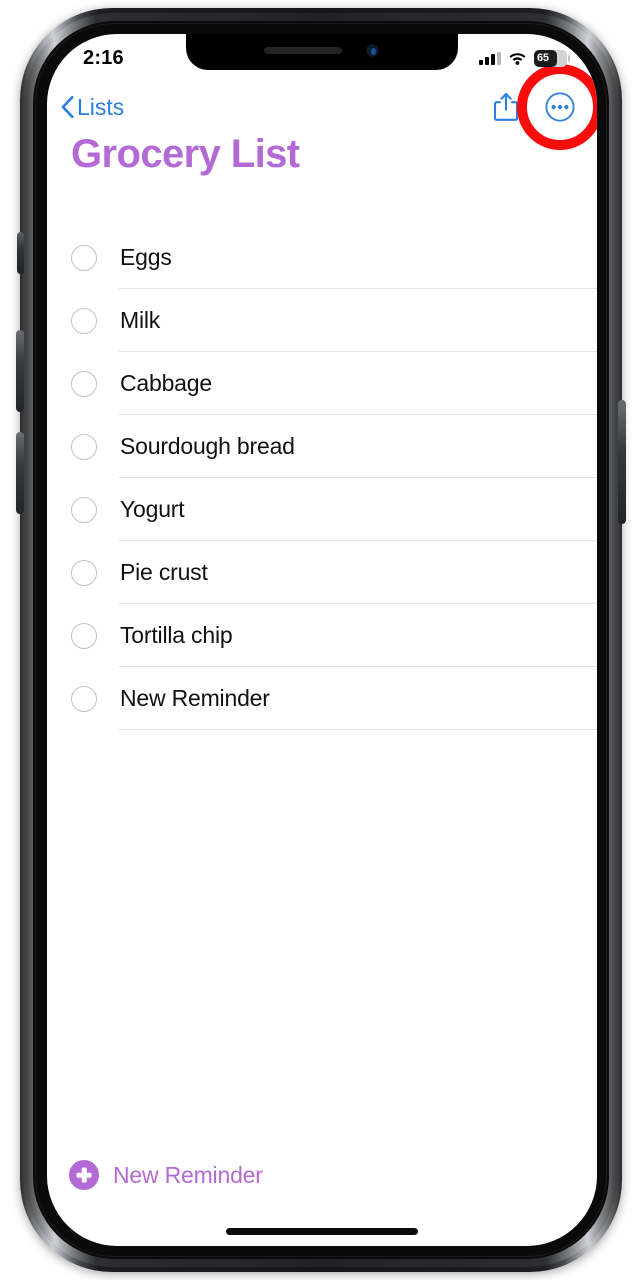 This screenshot has width=642, height=1280. Describe the element at coordinates (322, 572) in the screenshot. I see `list-item: Pie crust` at that location.